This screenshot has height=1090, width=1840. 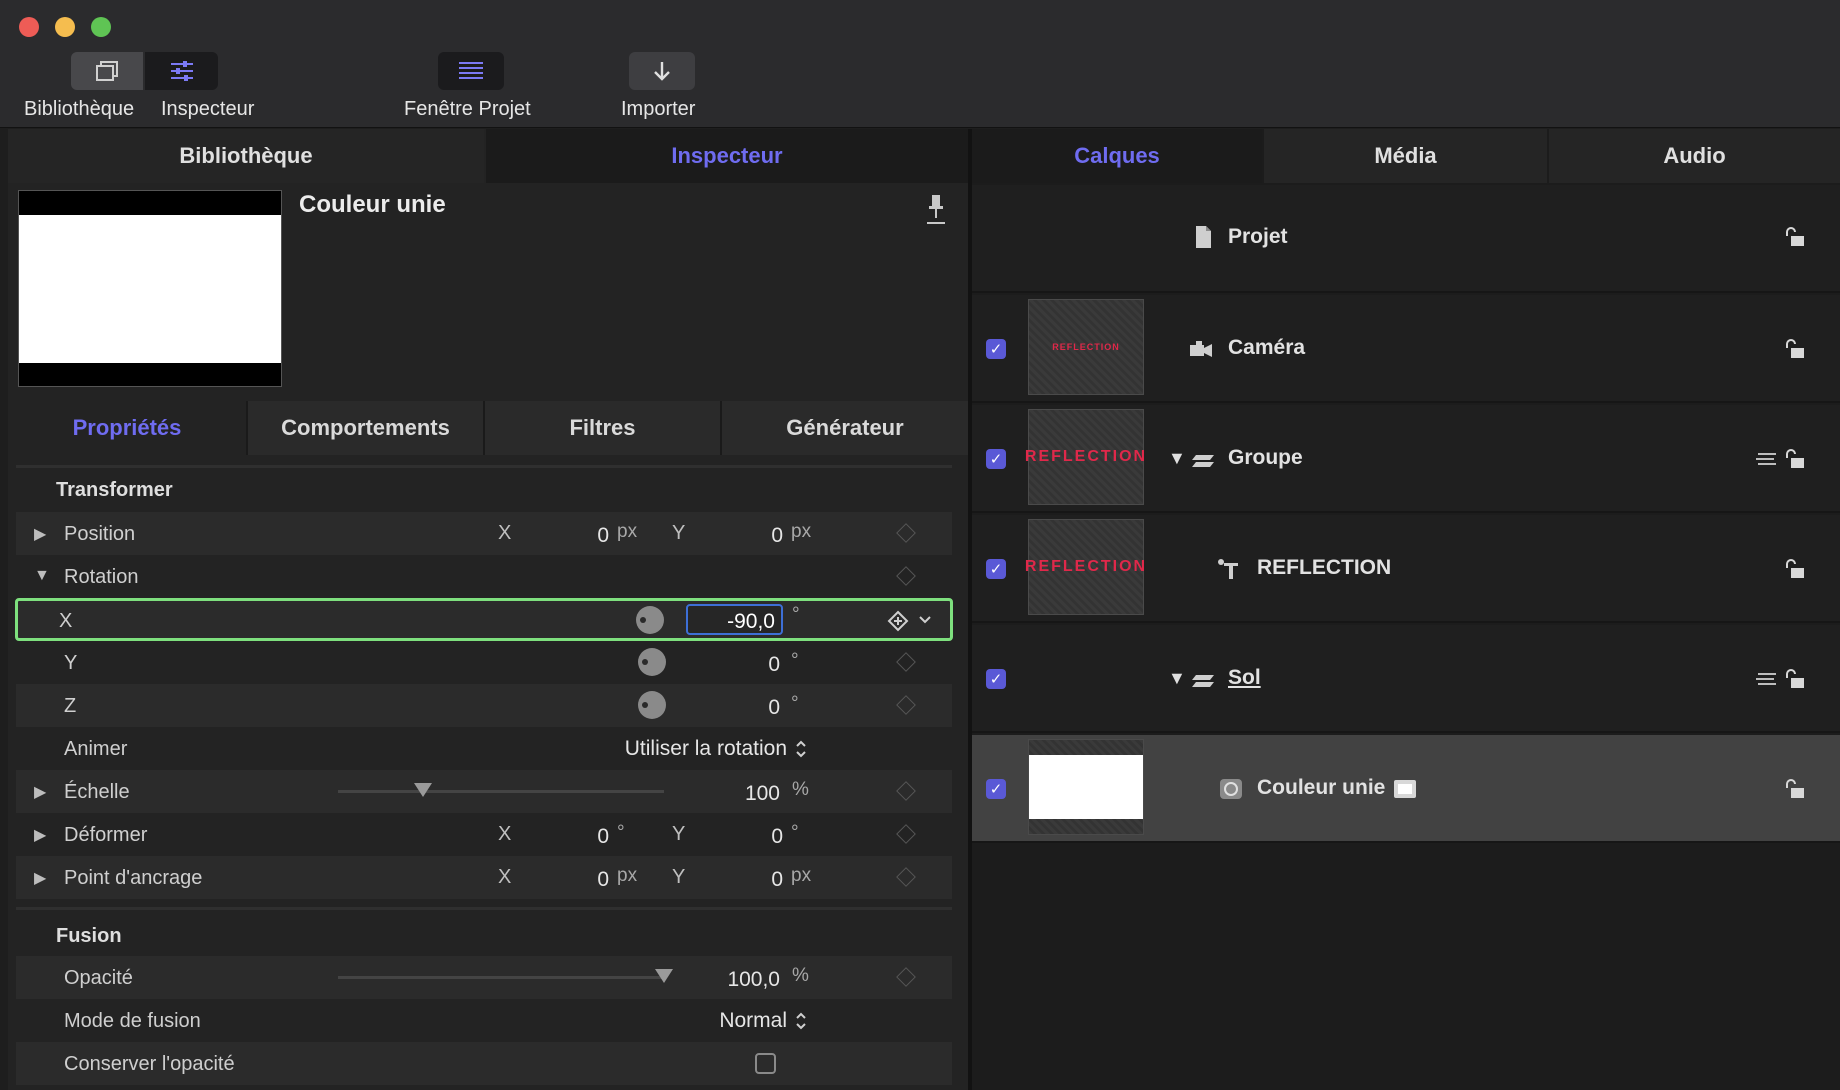 I want to click on rotation-y-value: 0, so click(x=743, y=665).